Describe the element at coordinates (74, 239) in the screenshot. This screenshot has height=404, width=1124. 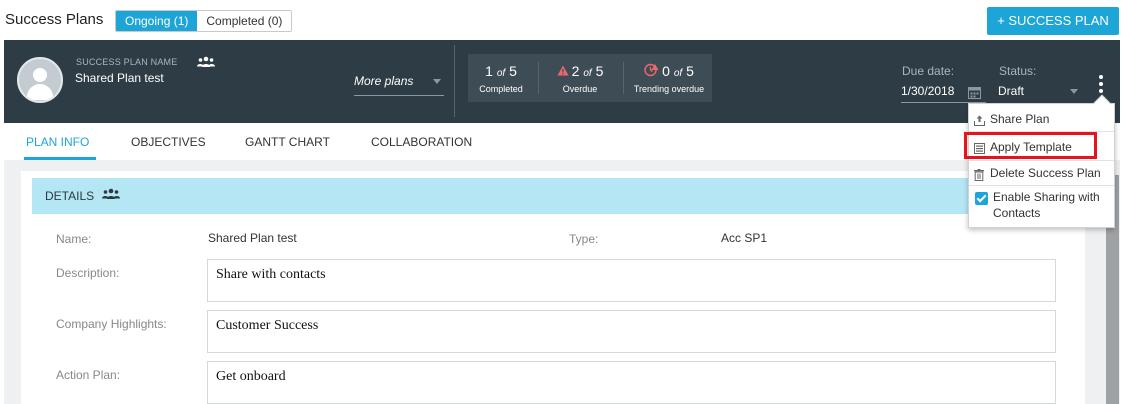
I see `name-label: Name:` at that location.